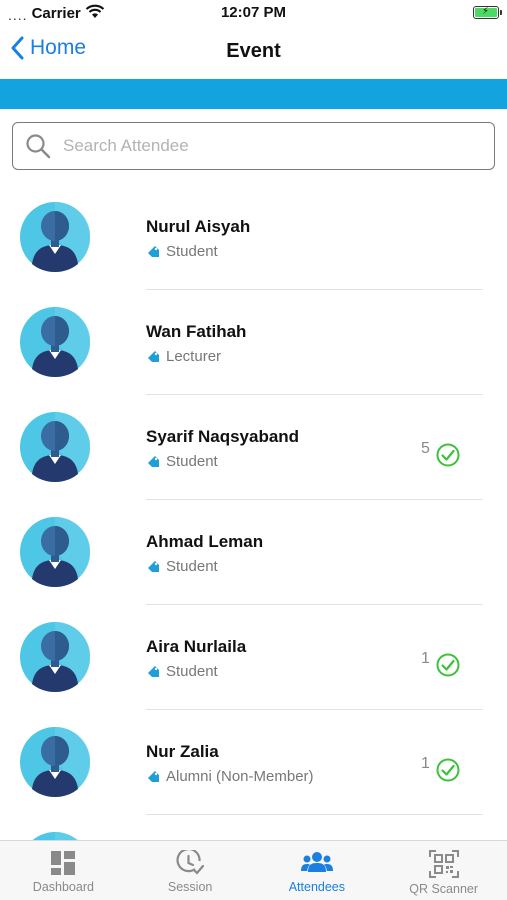 The width and height of the screenshot is (507, 900). I want to click on tab-bar: Dashboard Session Attendees QR Scanner, so click(253, 870).